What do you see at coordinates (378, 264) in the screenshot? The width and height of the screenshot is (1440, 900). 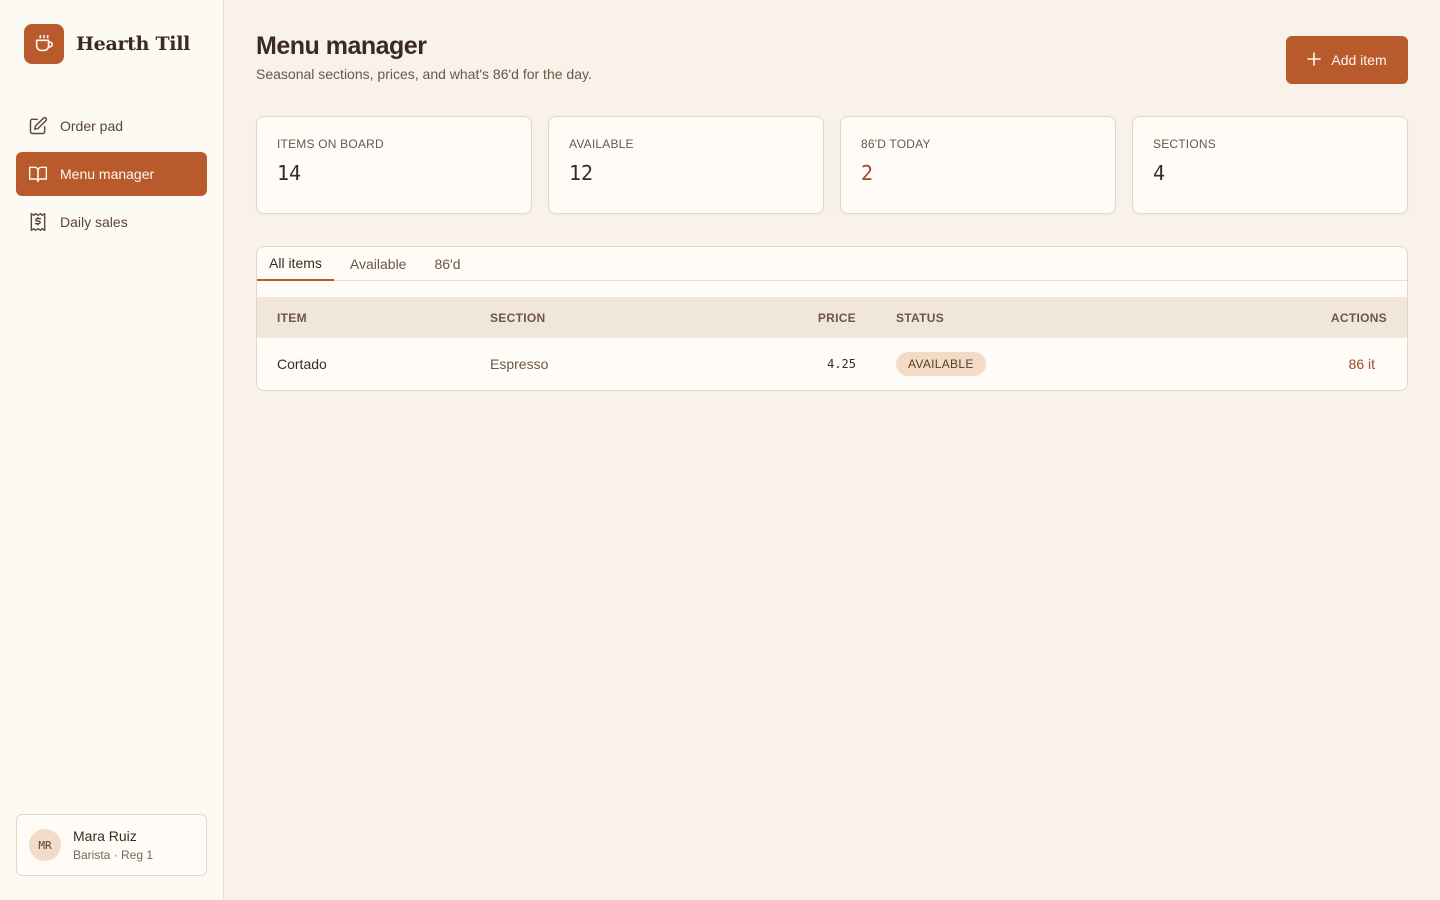 I see `tab-available: Available` at bounding box center [378, 264].